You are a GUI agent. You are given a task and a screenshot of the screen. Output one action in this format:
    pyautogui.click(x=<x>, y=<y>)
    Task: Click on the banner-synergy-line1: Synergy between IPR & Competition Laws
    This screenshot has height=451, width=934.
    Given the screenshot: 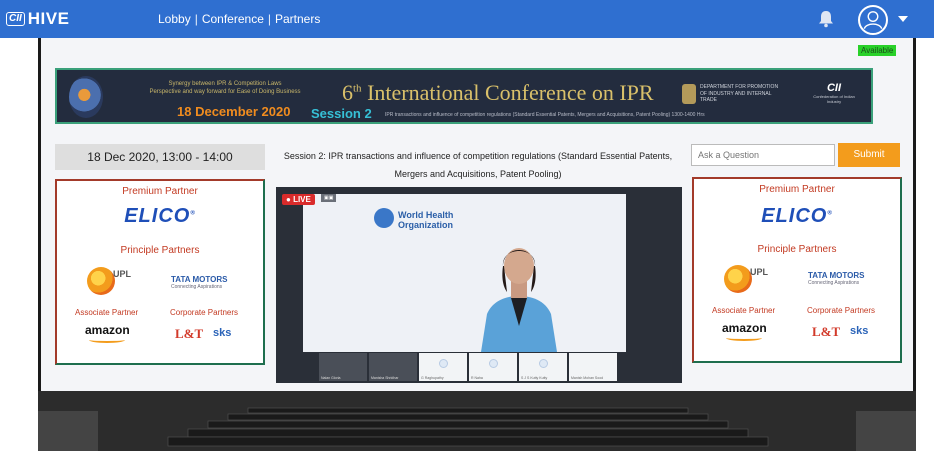 What is the action you would take?
    pyautogui.click(x=225, y=84)
    